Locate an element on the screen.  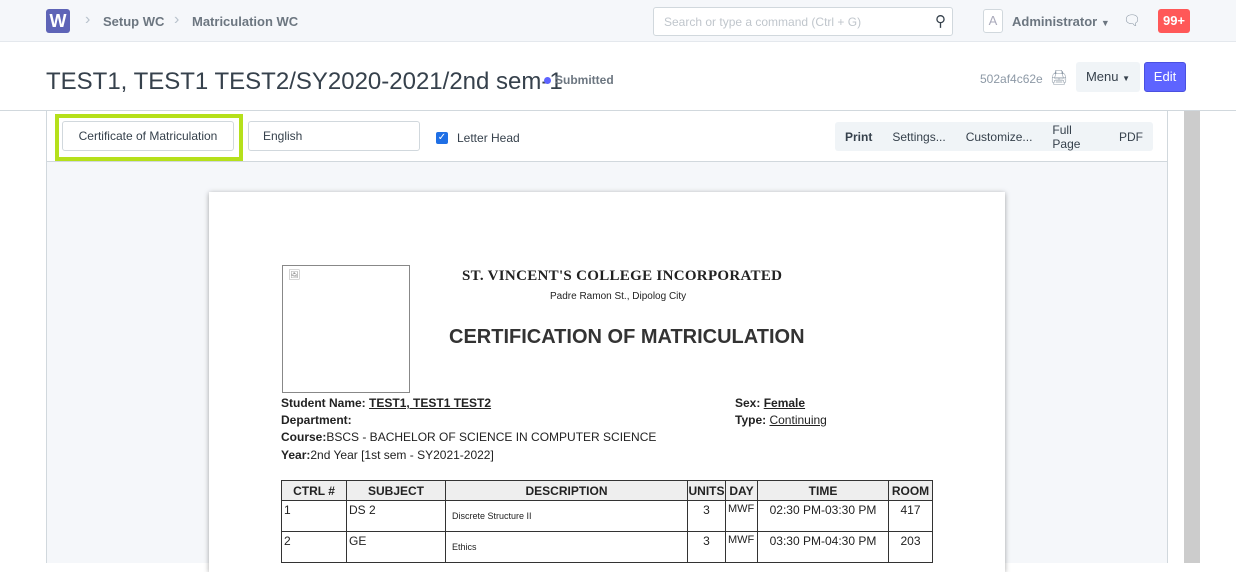
user-name: Administrator is located at coordinates (1055, 21).